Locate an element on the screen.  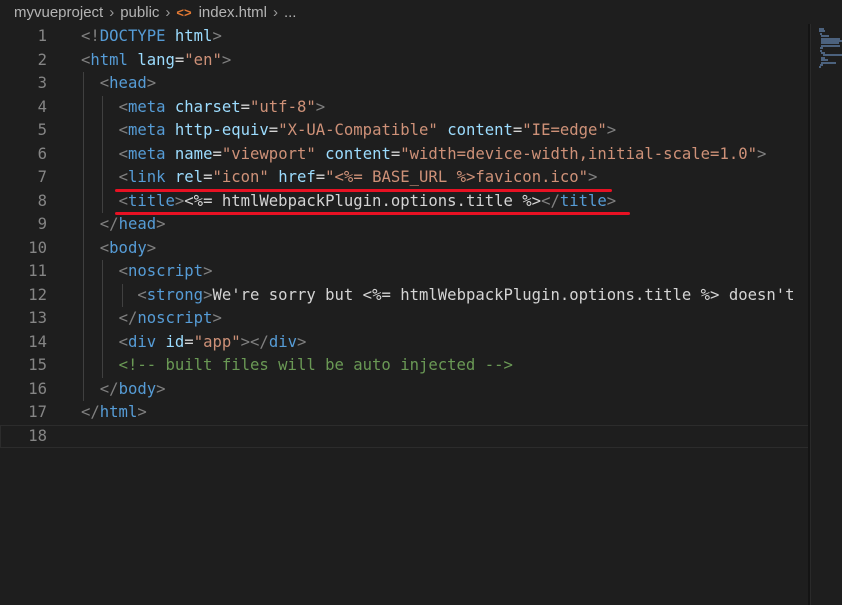
code-content: <meta charset="utf-8"> is located at coordinates (203, 108).